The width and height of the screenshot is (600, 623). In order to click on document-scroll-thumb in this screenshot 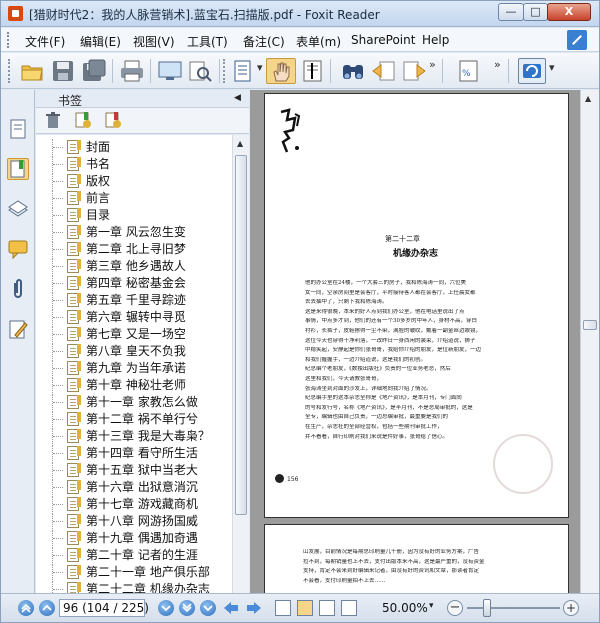, I will do `click(590, 325)`.